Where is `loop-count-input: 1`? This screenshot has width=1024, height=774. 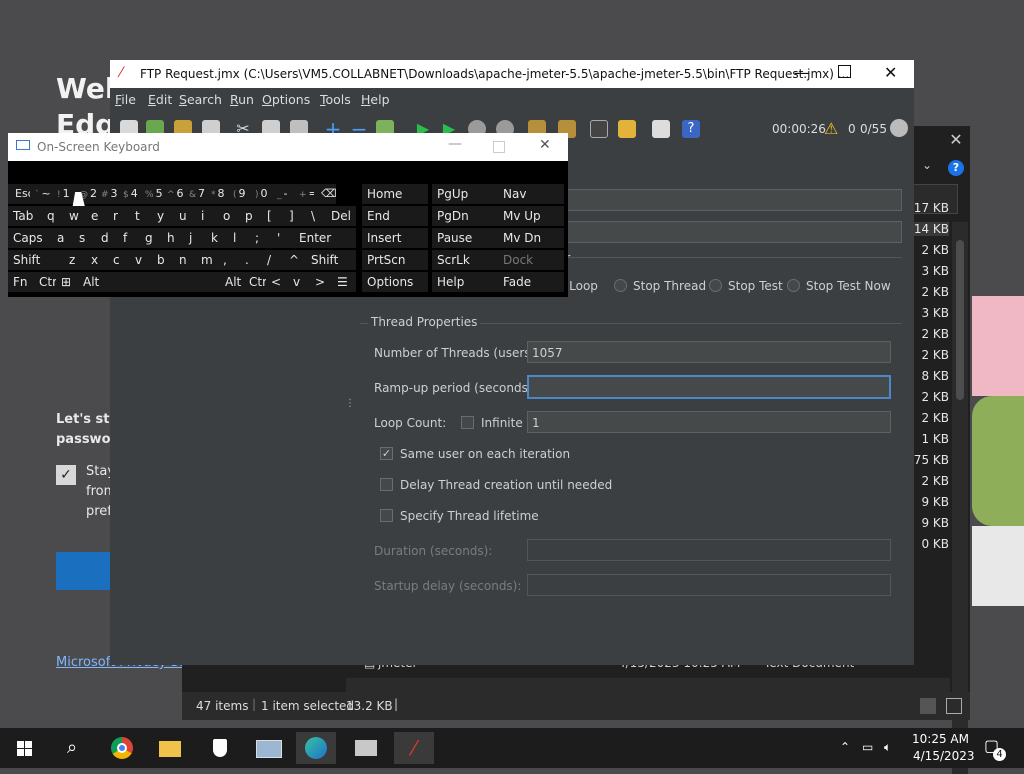
loop-count-input: 1 is located at coordinates (709, 422).